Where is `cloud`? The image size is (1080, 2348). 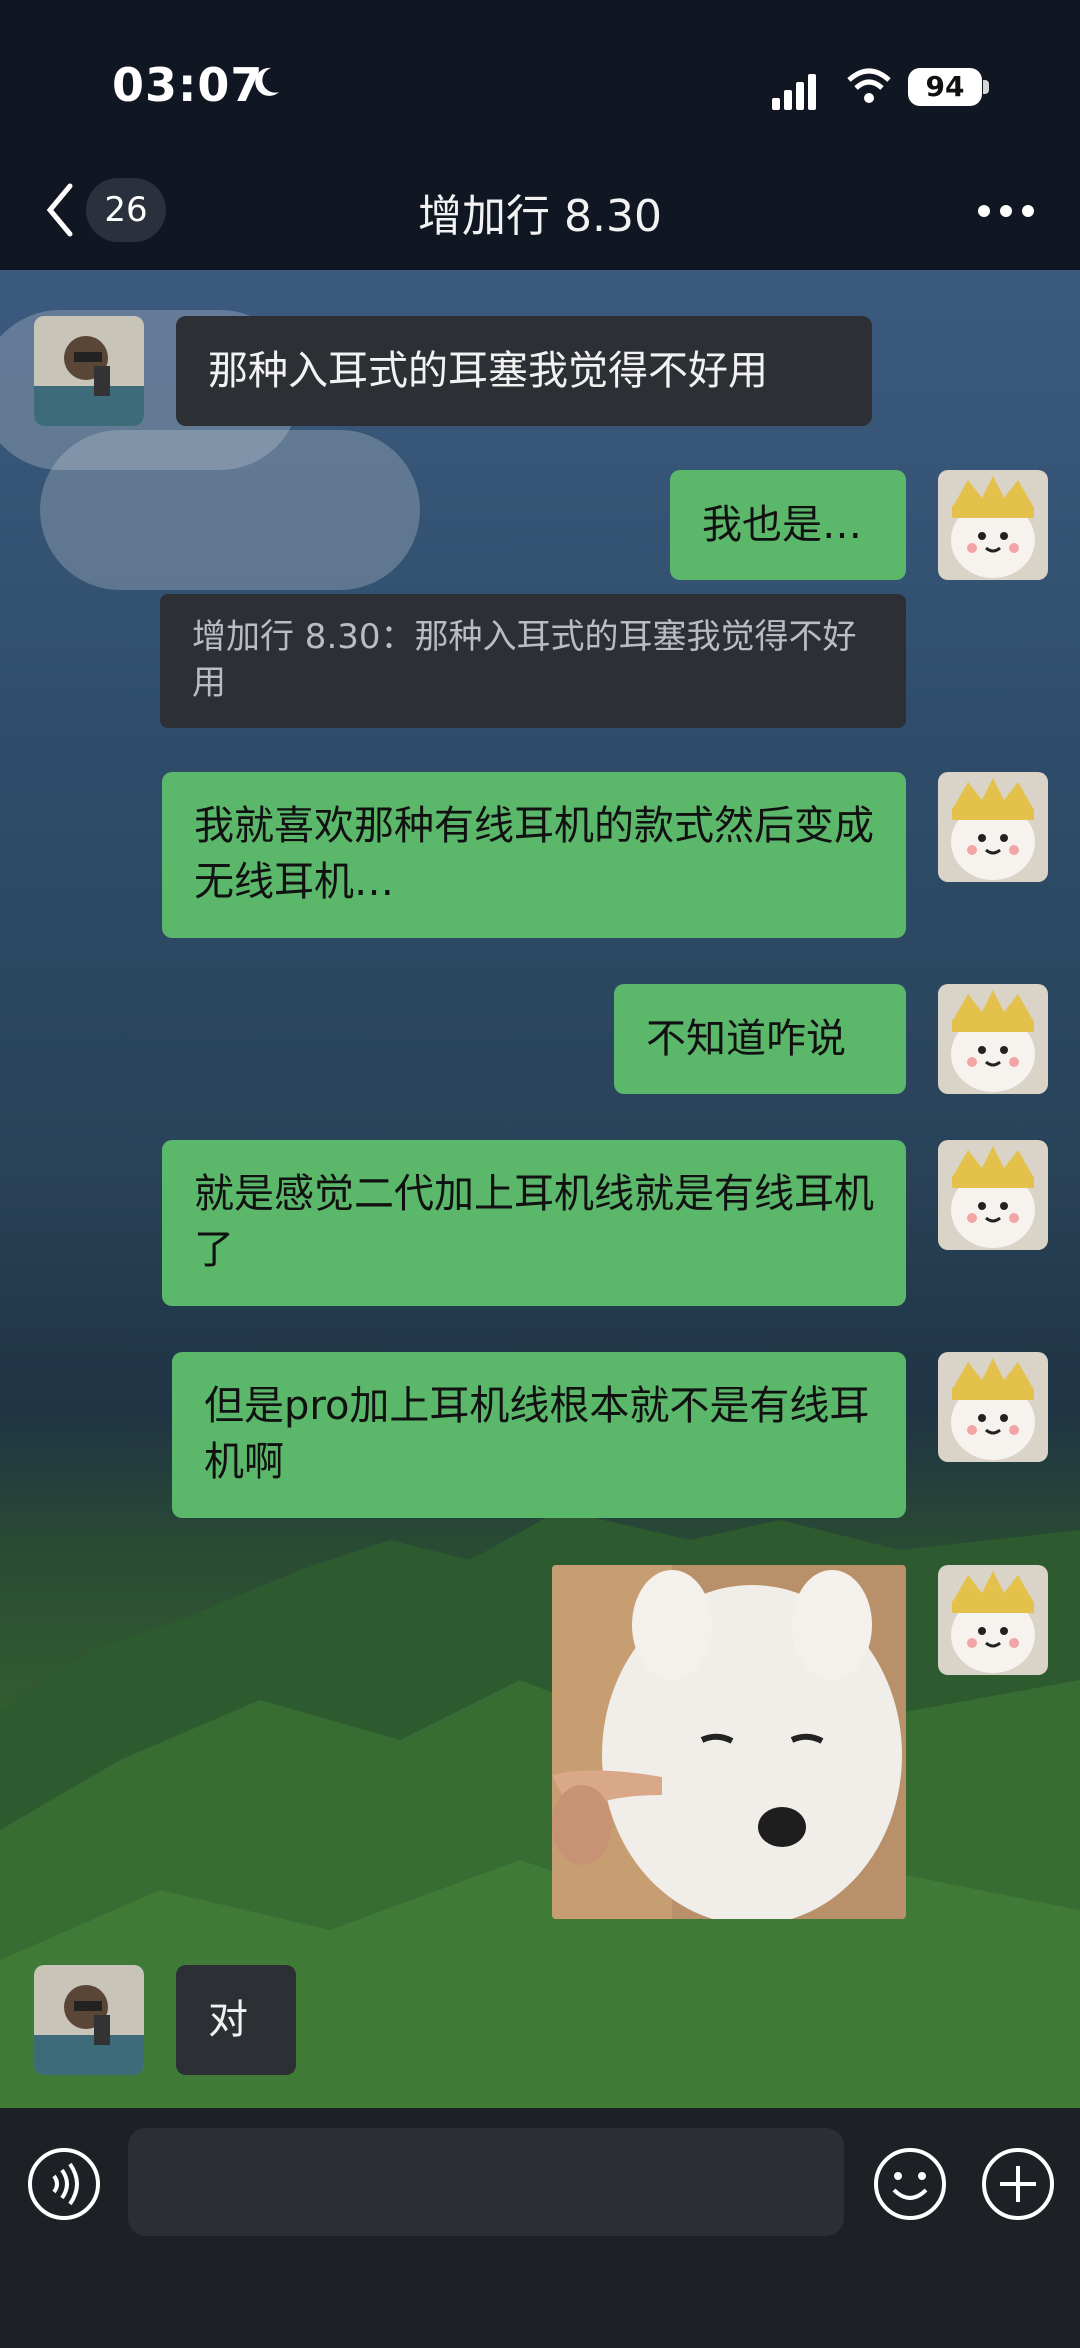
cloud is located at coordinates (230, 510).